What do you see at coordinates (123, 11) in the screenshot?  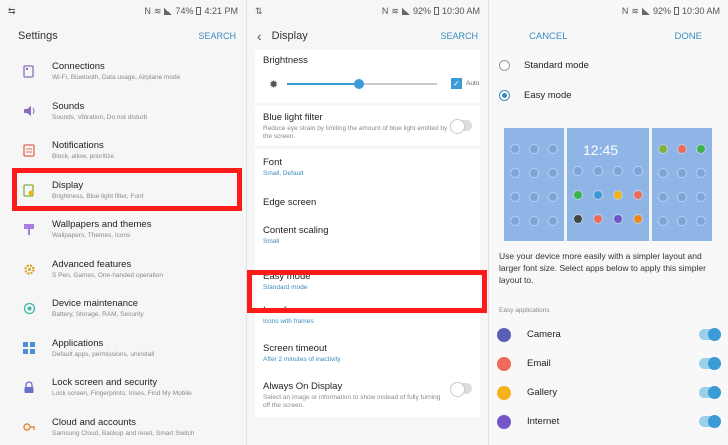 I see `status-bar: ⇆ N ≋ 74% 4:21 PM` at bounding box center [123, 11].